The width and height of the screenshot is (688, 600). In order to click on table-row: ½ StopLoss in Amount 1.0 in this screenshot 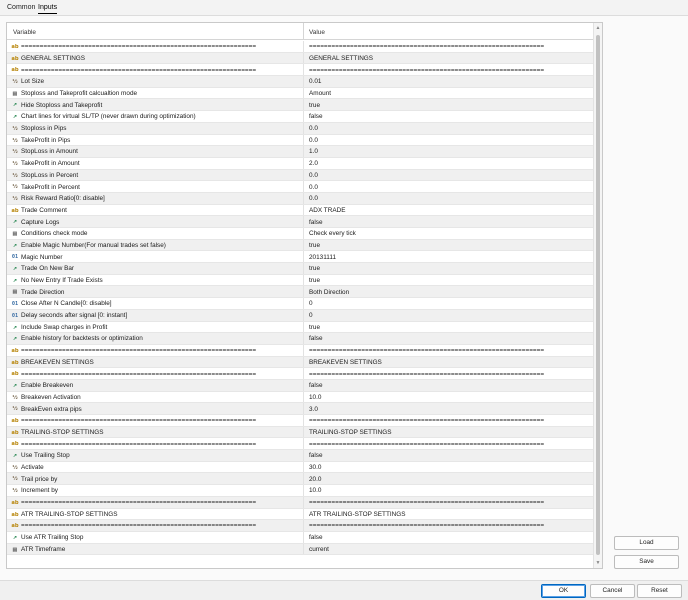, I will do `click(301, 152)`.